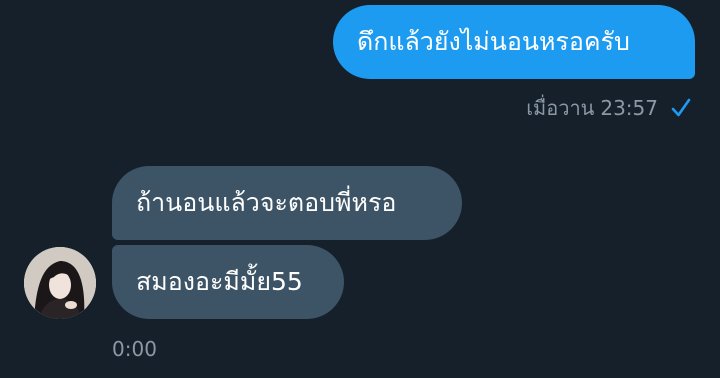 The image size is (720, 378). What do you see at coordinates (560, 108) in the screenshot?
I see `message-date-label: เมื่อวาน` at bounding box center [560, 108].